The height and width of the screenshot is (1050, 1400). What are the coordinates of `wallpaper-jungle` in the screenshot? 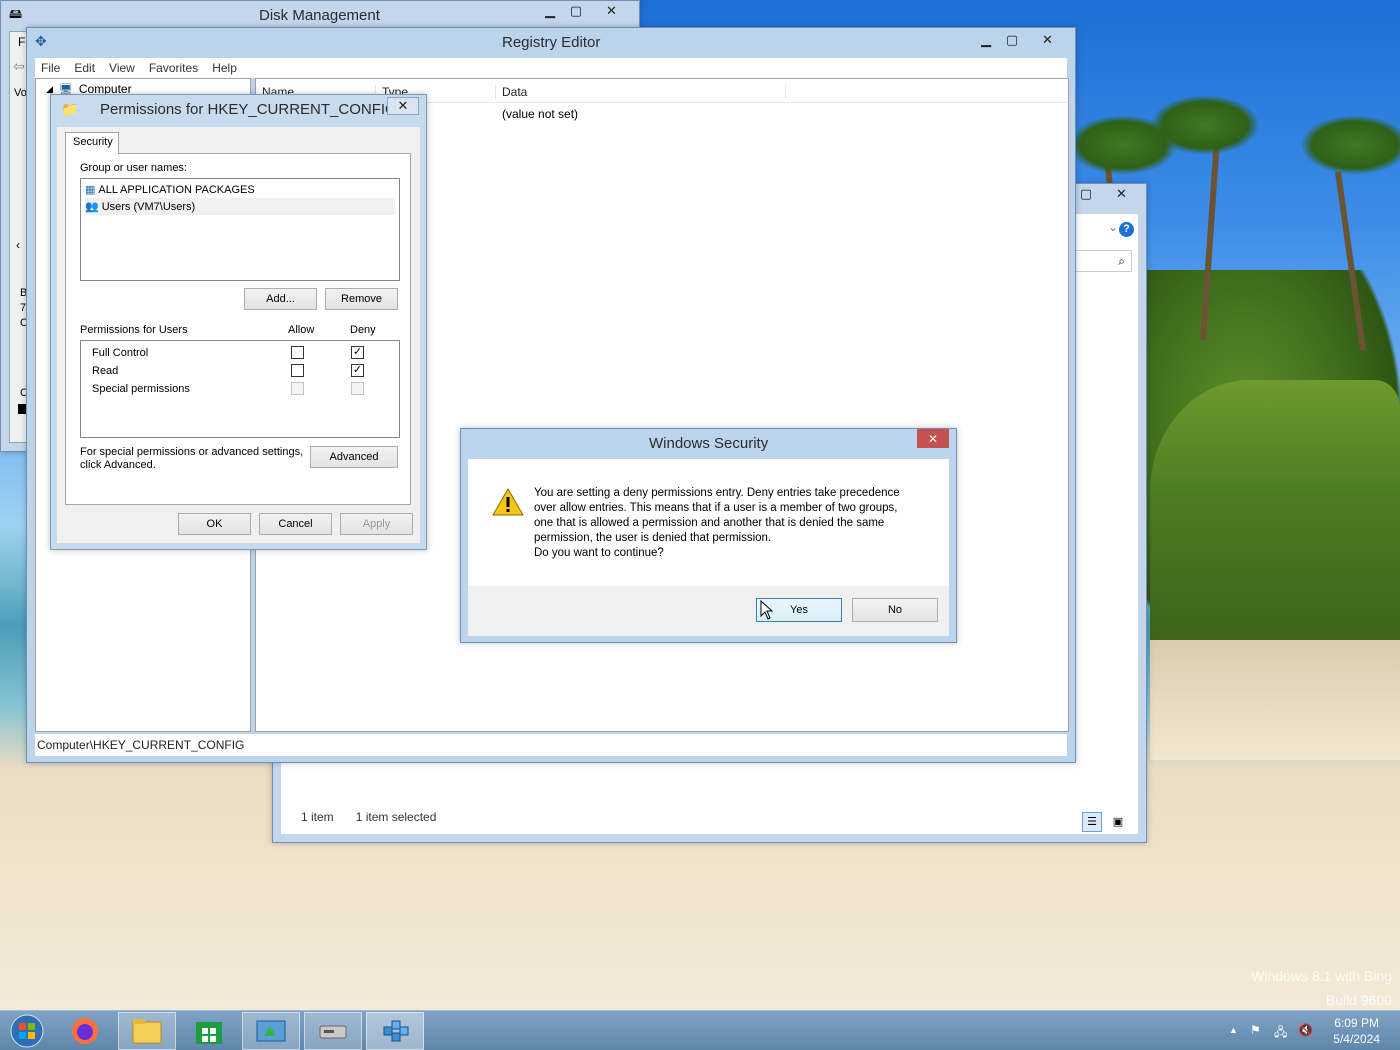 It's located at (1275, 520).